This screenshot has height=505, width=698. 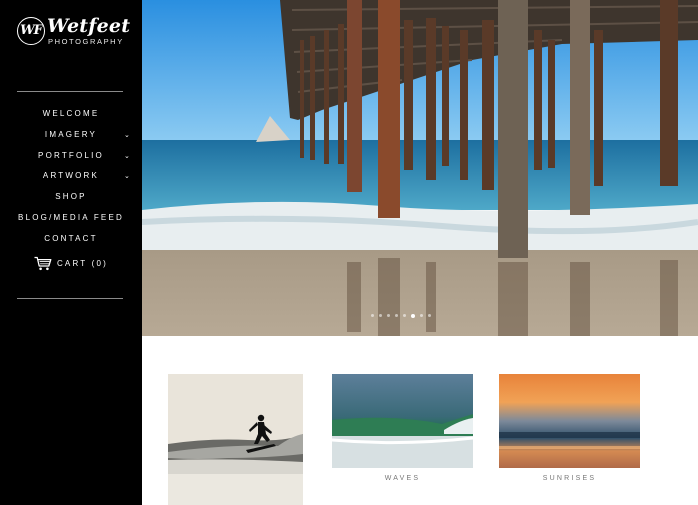 I want to click on nav-divider-bottom, so click(x=70, y=298).